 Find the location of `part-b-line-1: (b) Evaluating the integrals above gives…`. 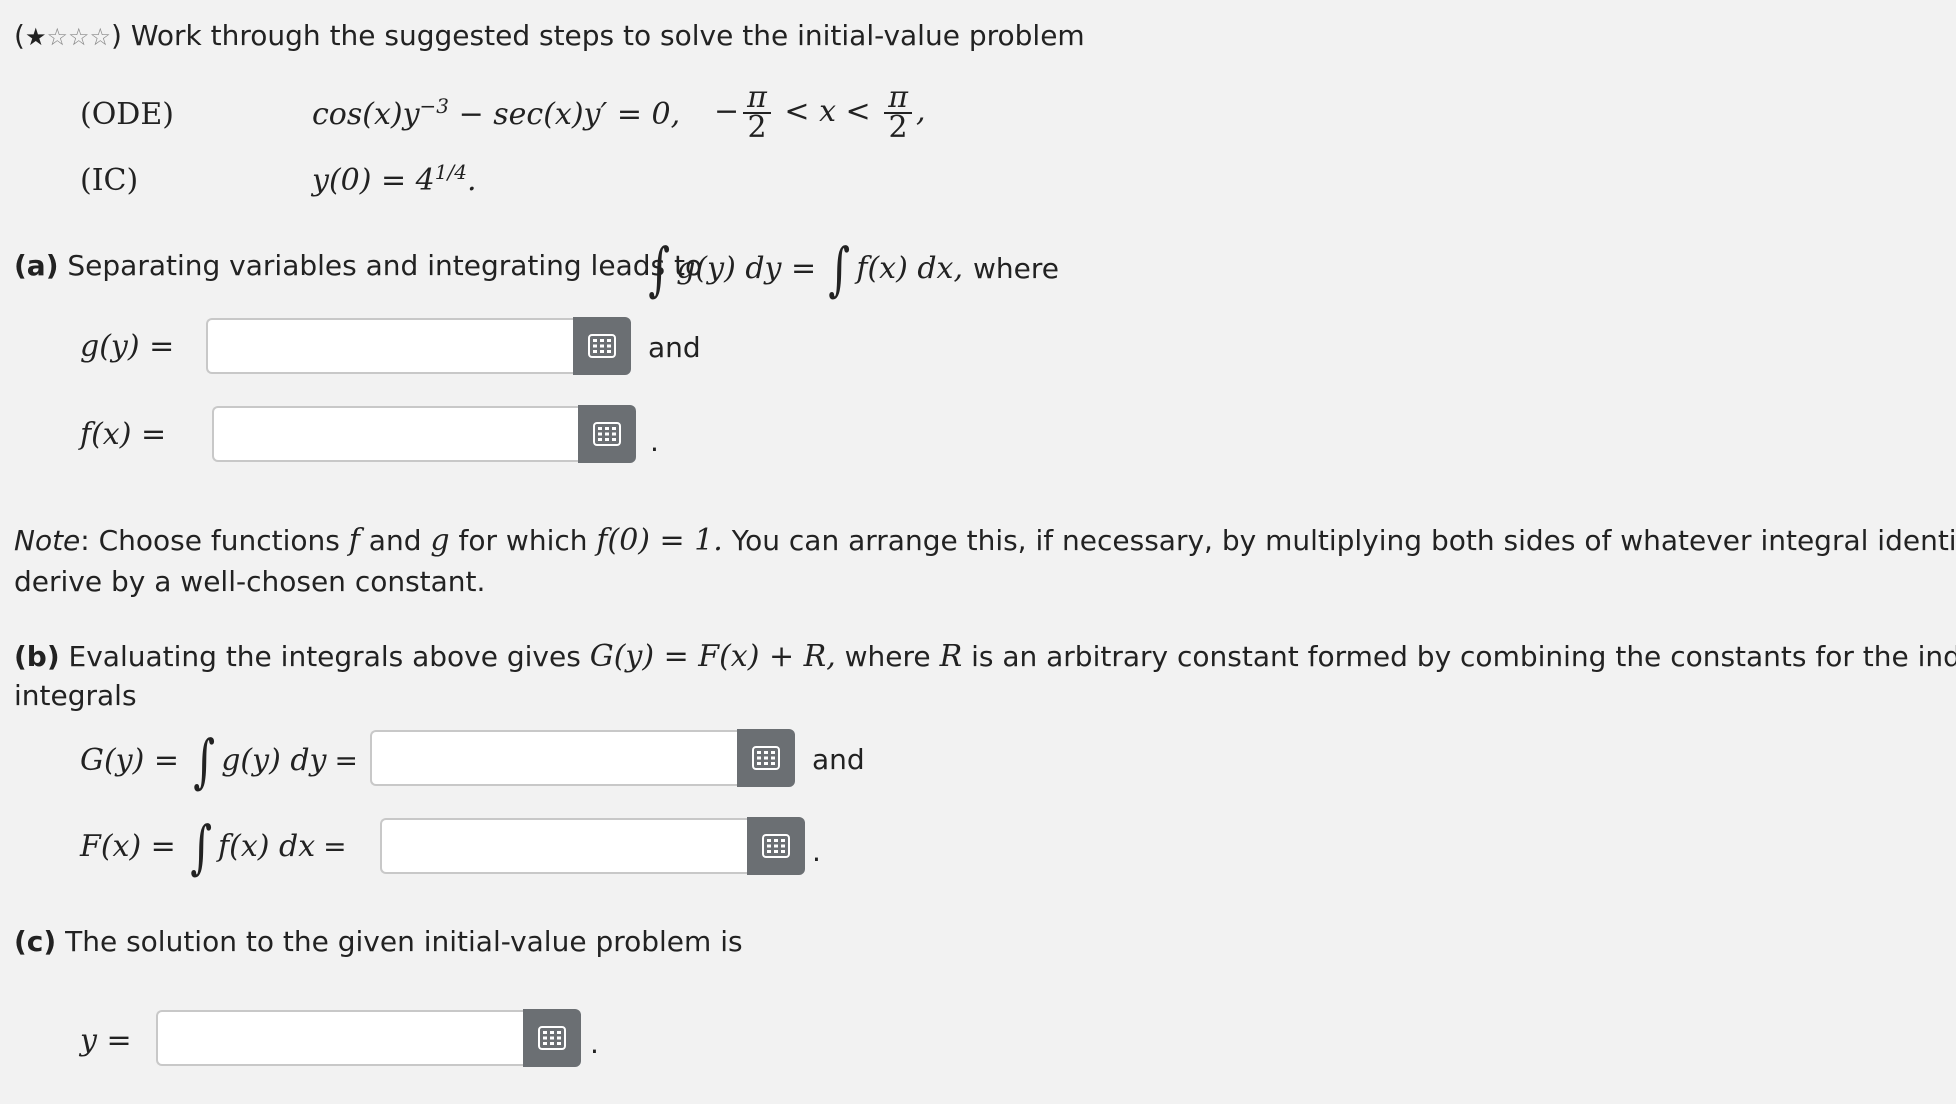

part-b-line-1: (b) Evaluating the integrals above gives… is located at coordinates (985, 656).